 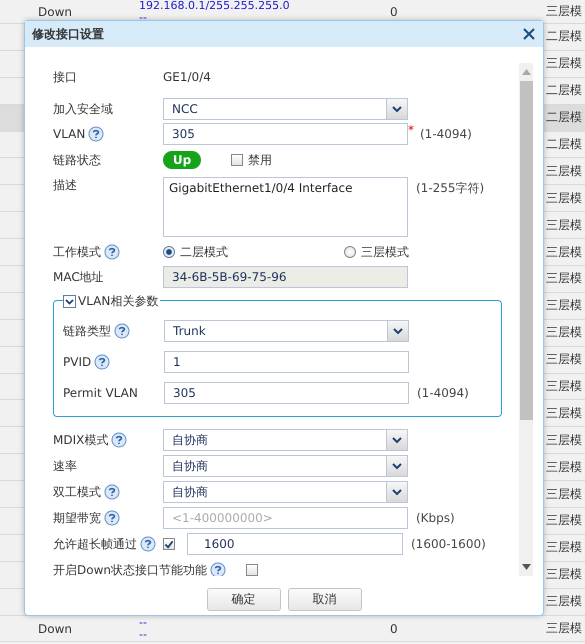 What do you see at coordinates (80, 440) in the screenshot?
I see `field-label: MDIX模式` at bounding box center [80, 440].